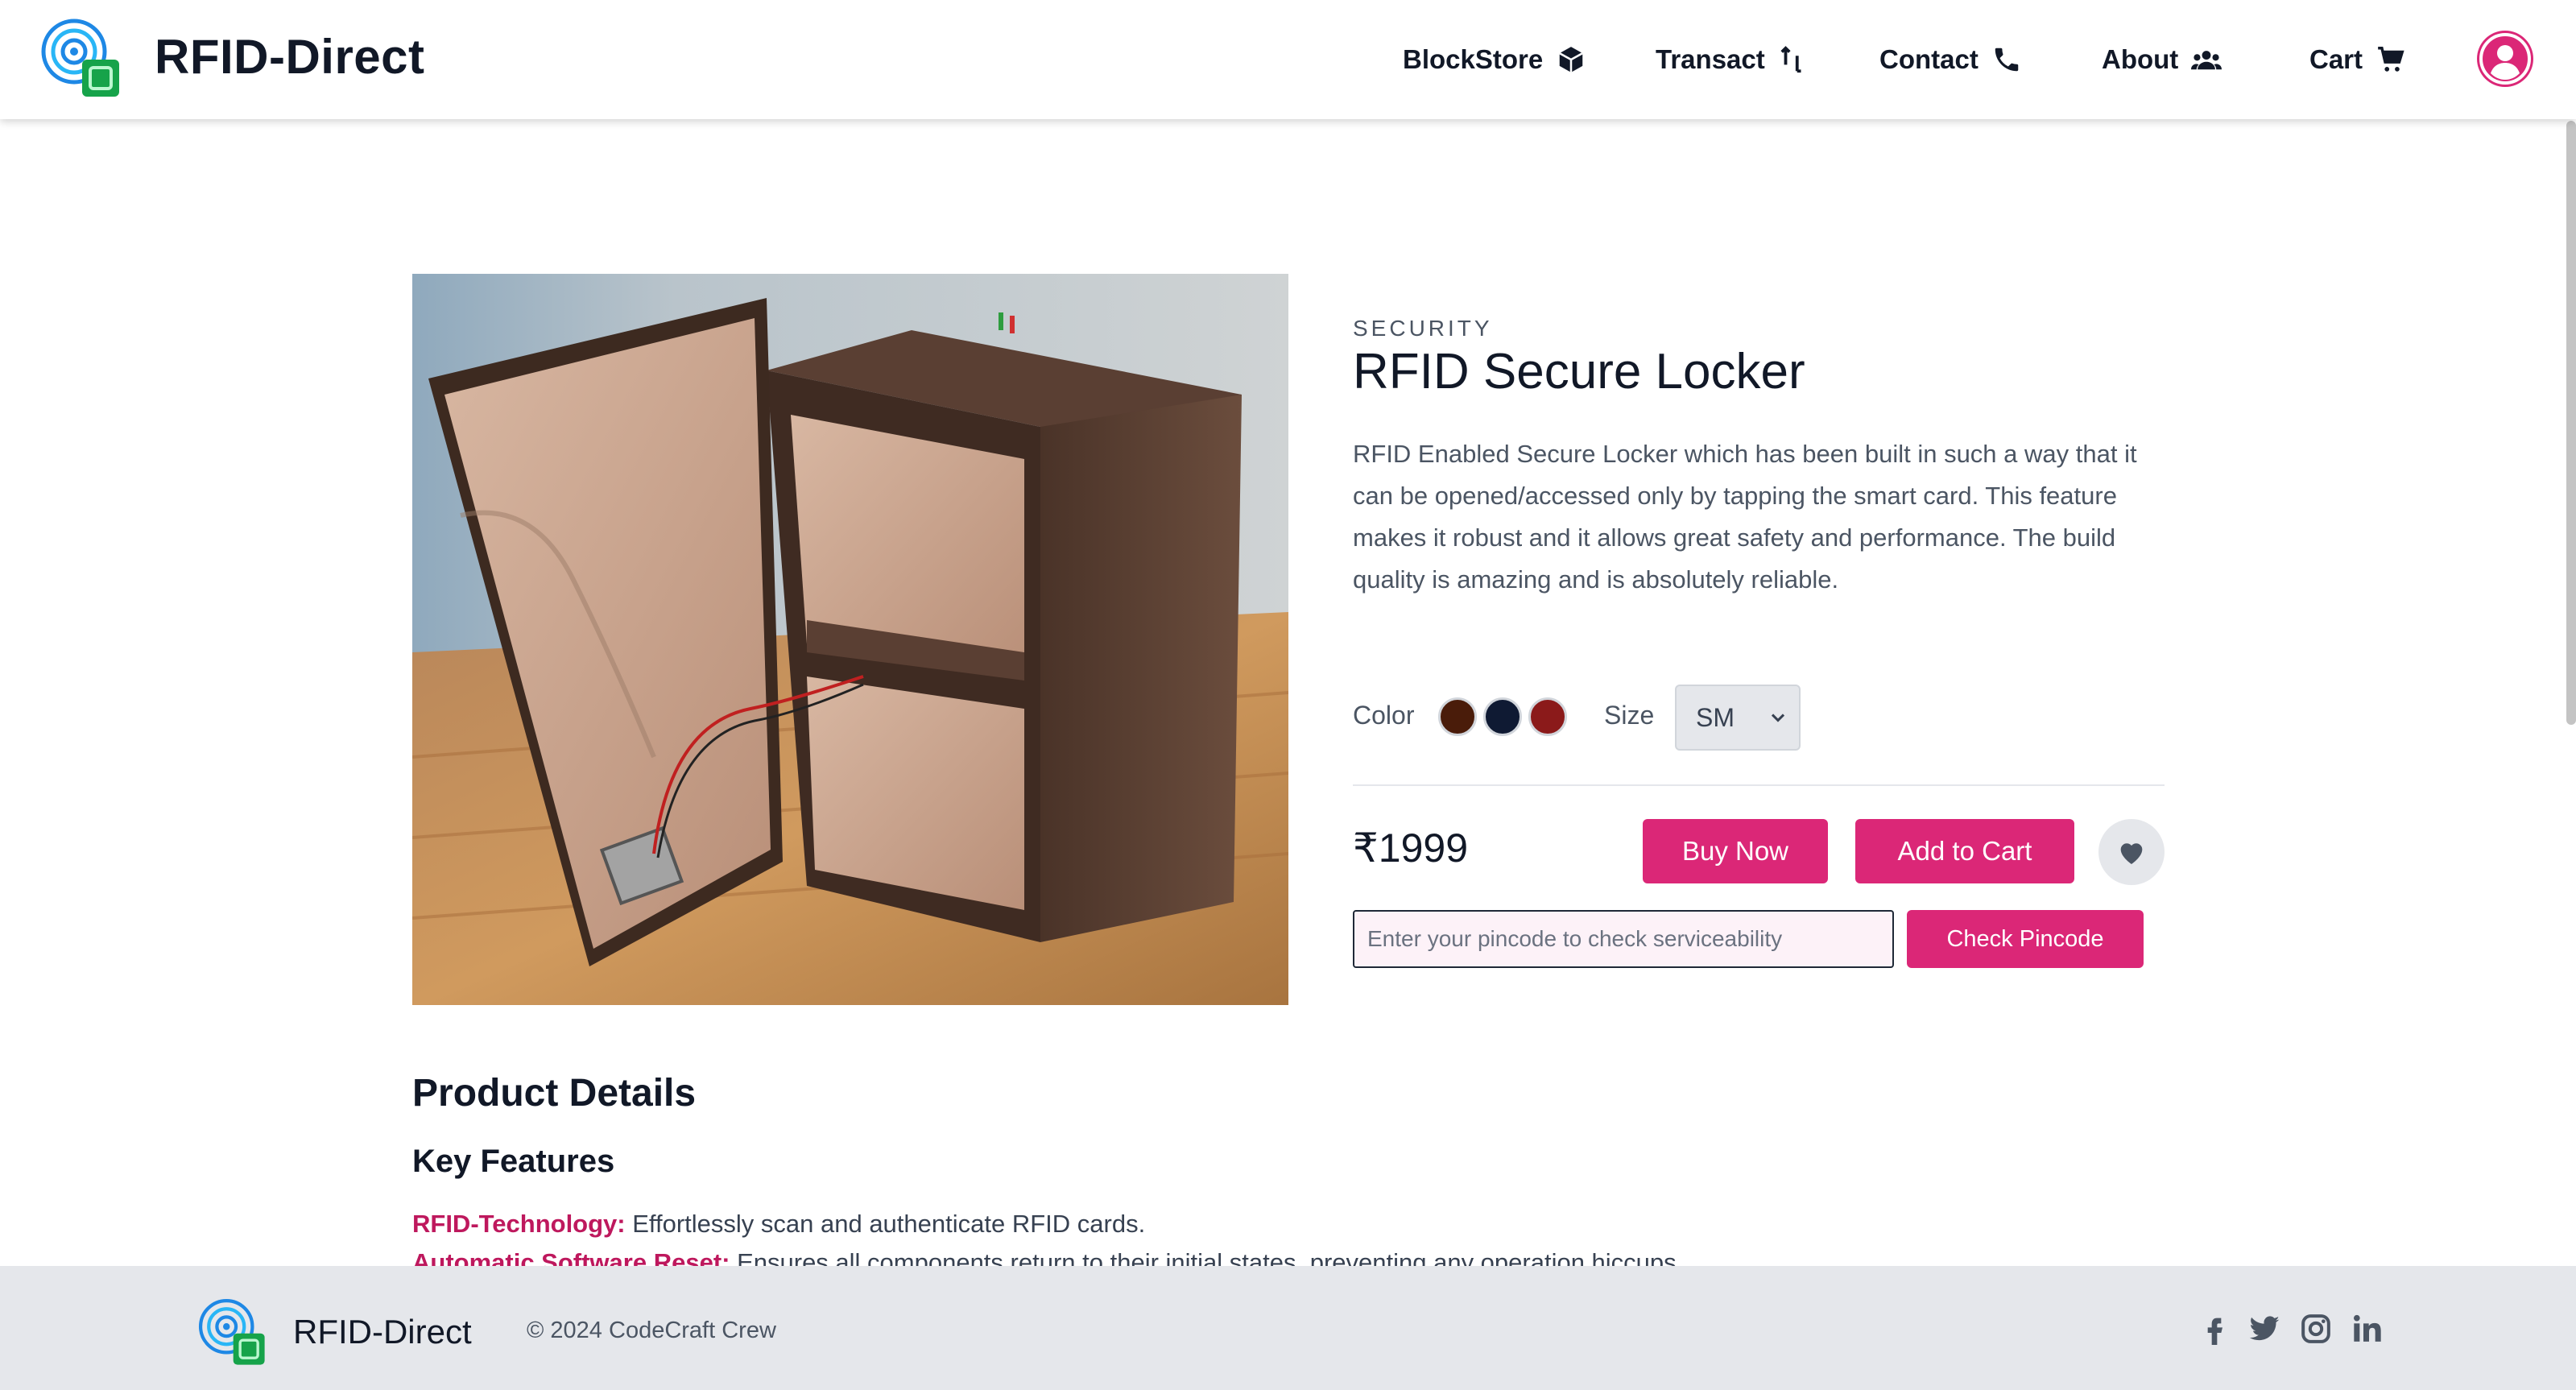  Describe the element at coordinates (2316, 1329) in the screenshot. I see `instagram-icon` at that location.